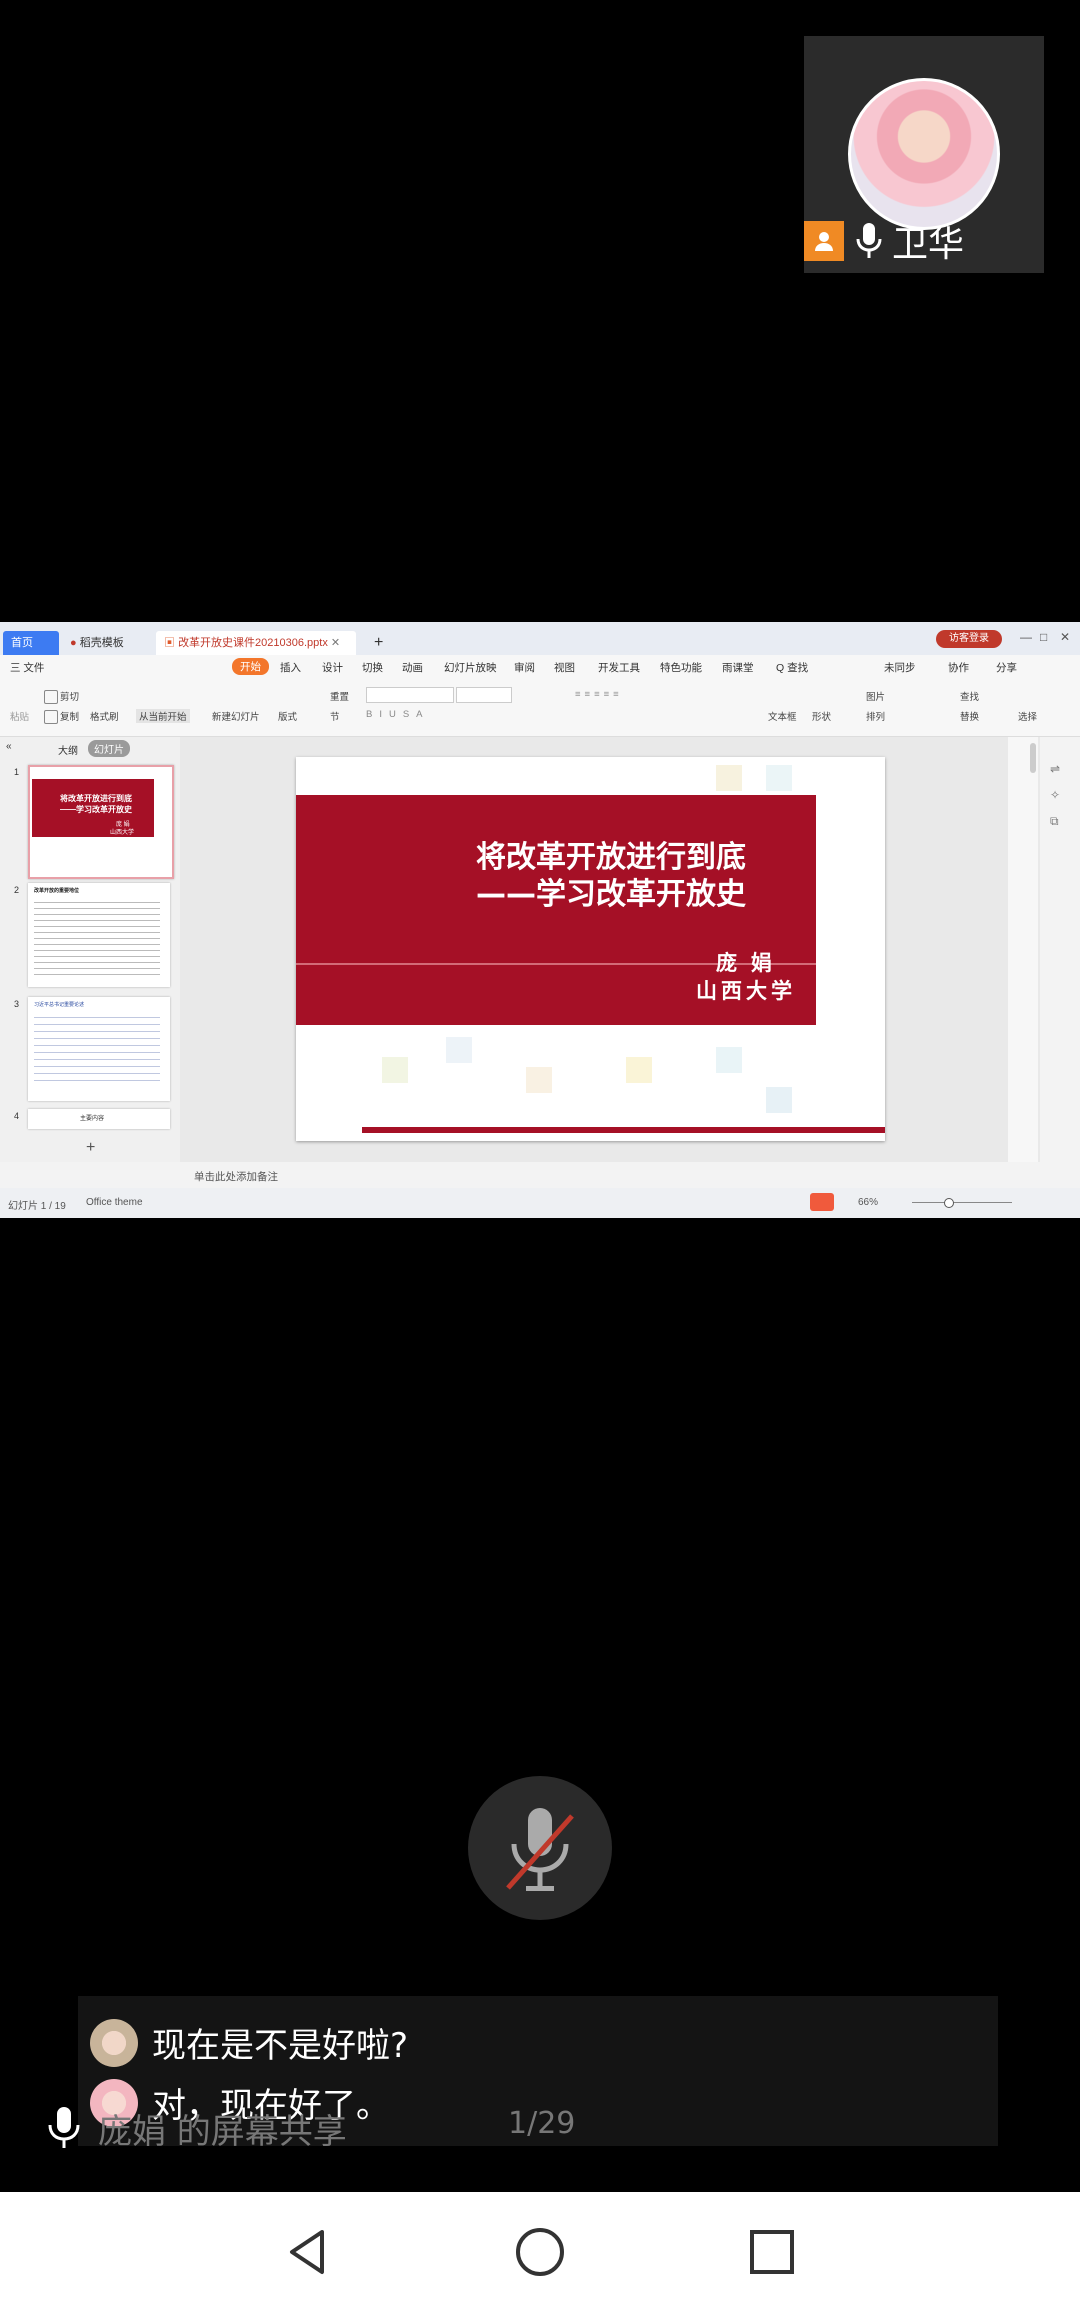 This screenshot has width=1080, height=2310. Describe the element at coordinates (1062, 769) in the screenshot. I see `properties-icon: ⇌` at that location.